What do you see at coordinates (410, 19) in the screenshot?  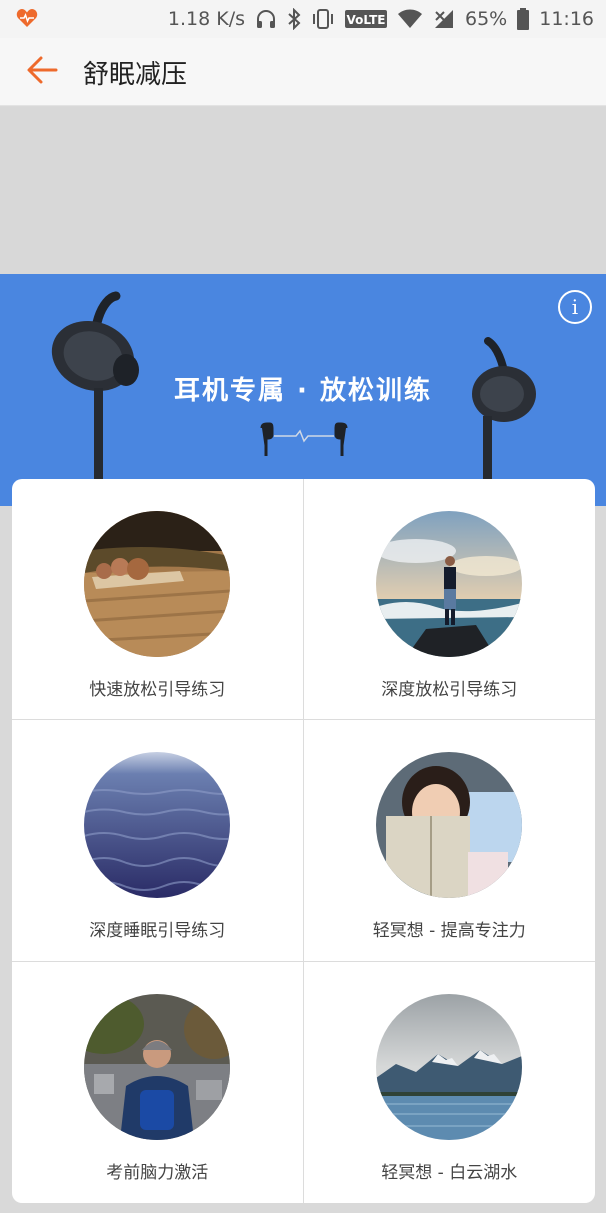 I see `wifi-icon` at bounding box center [410, 19].